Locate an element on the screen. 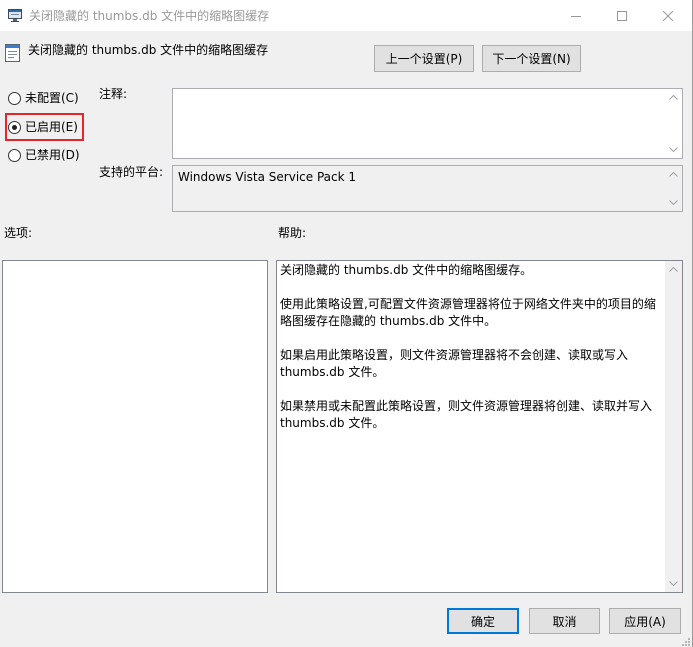  maximize-icon is located at coordinates (622, 15).